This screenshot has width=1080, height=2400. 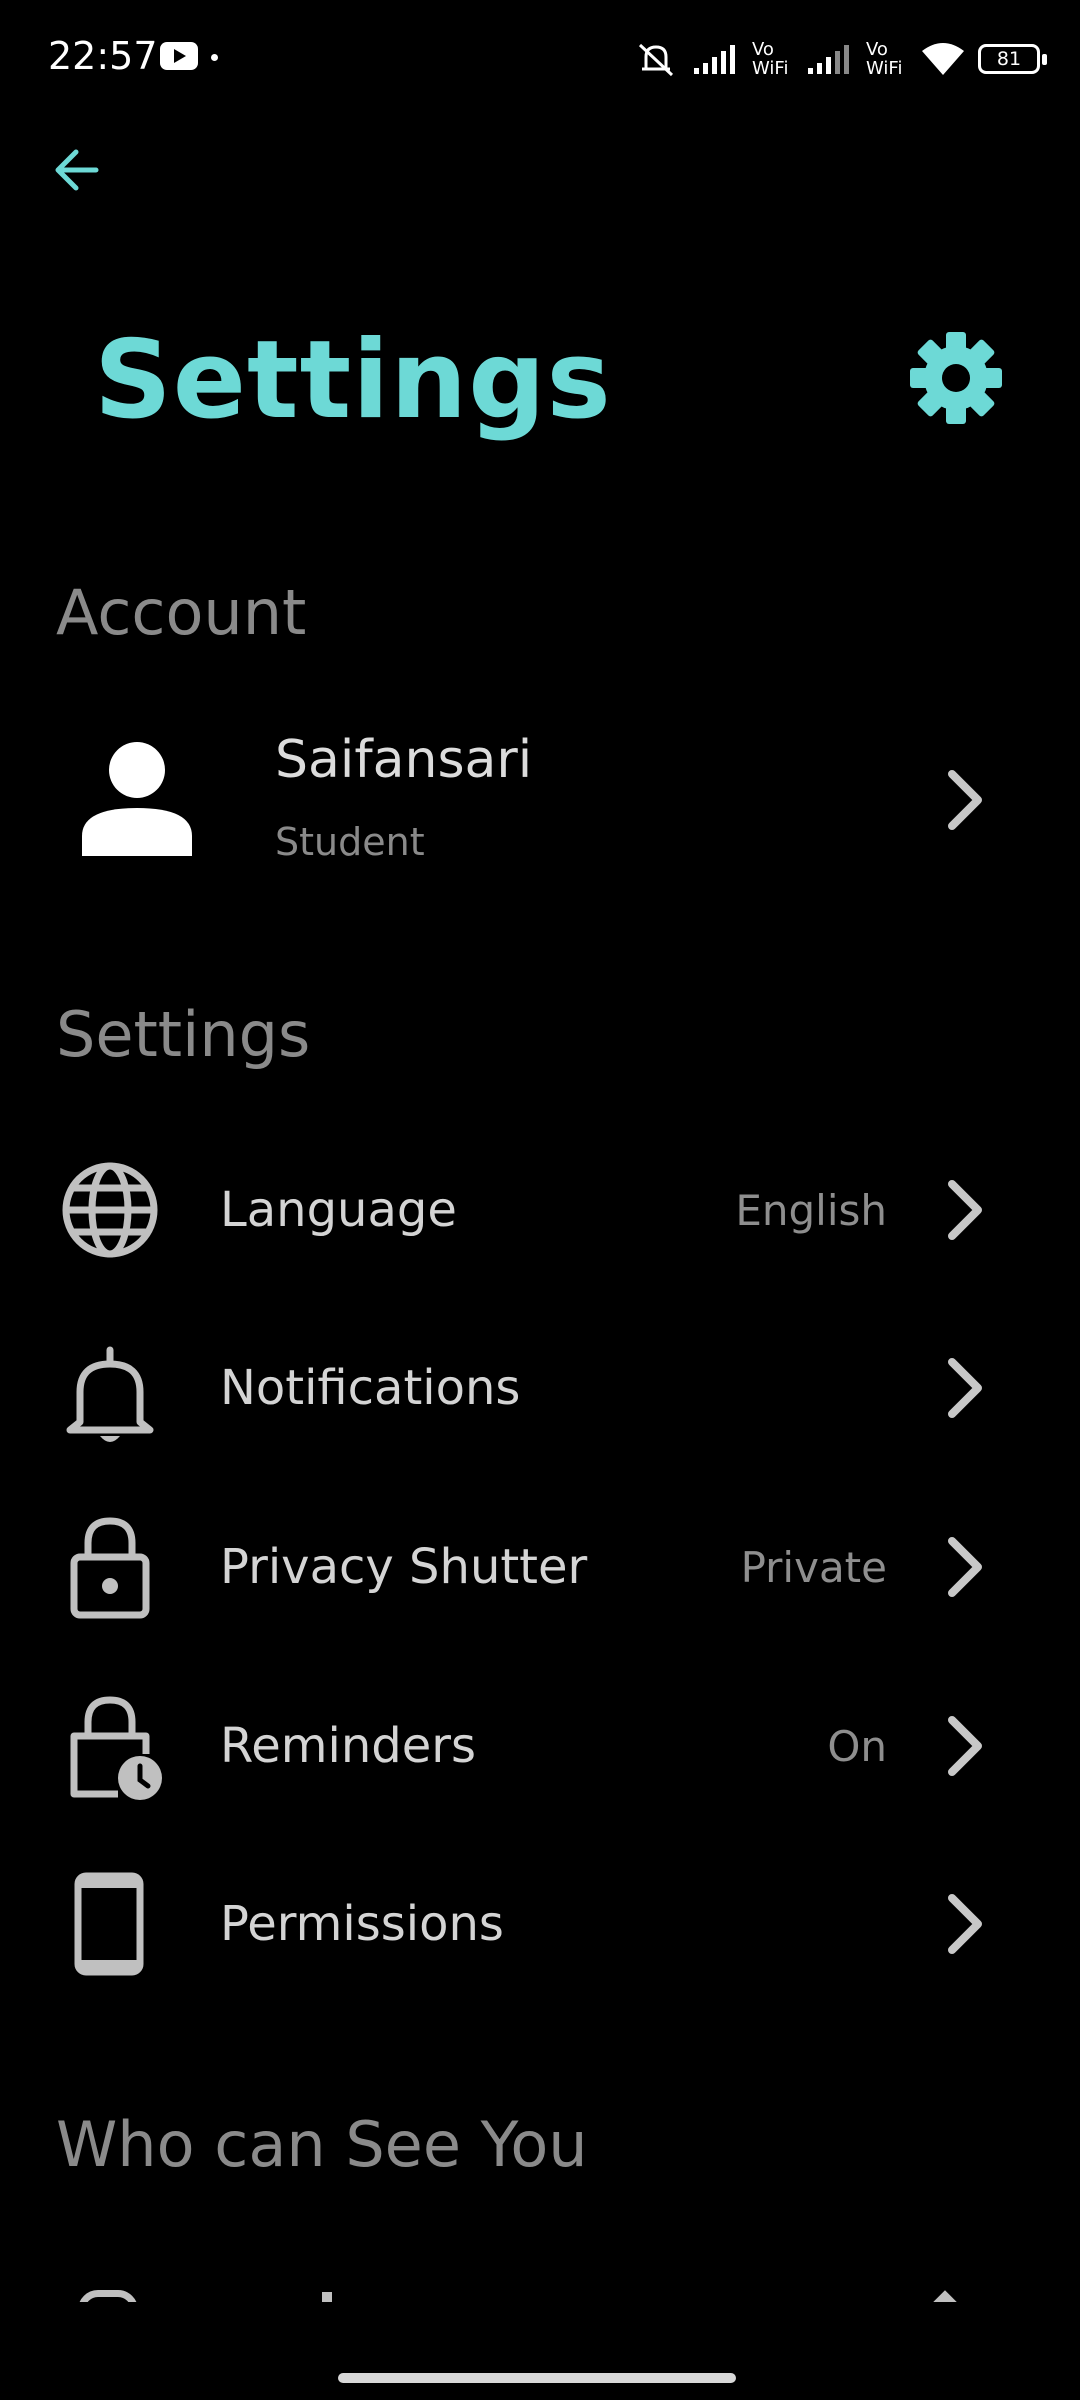 I want to click on settings-item-value: Private, so click(x=813, y=1567).